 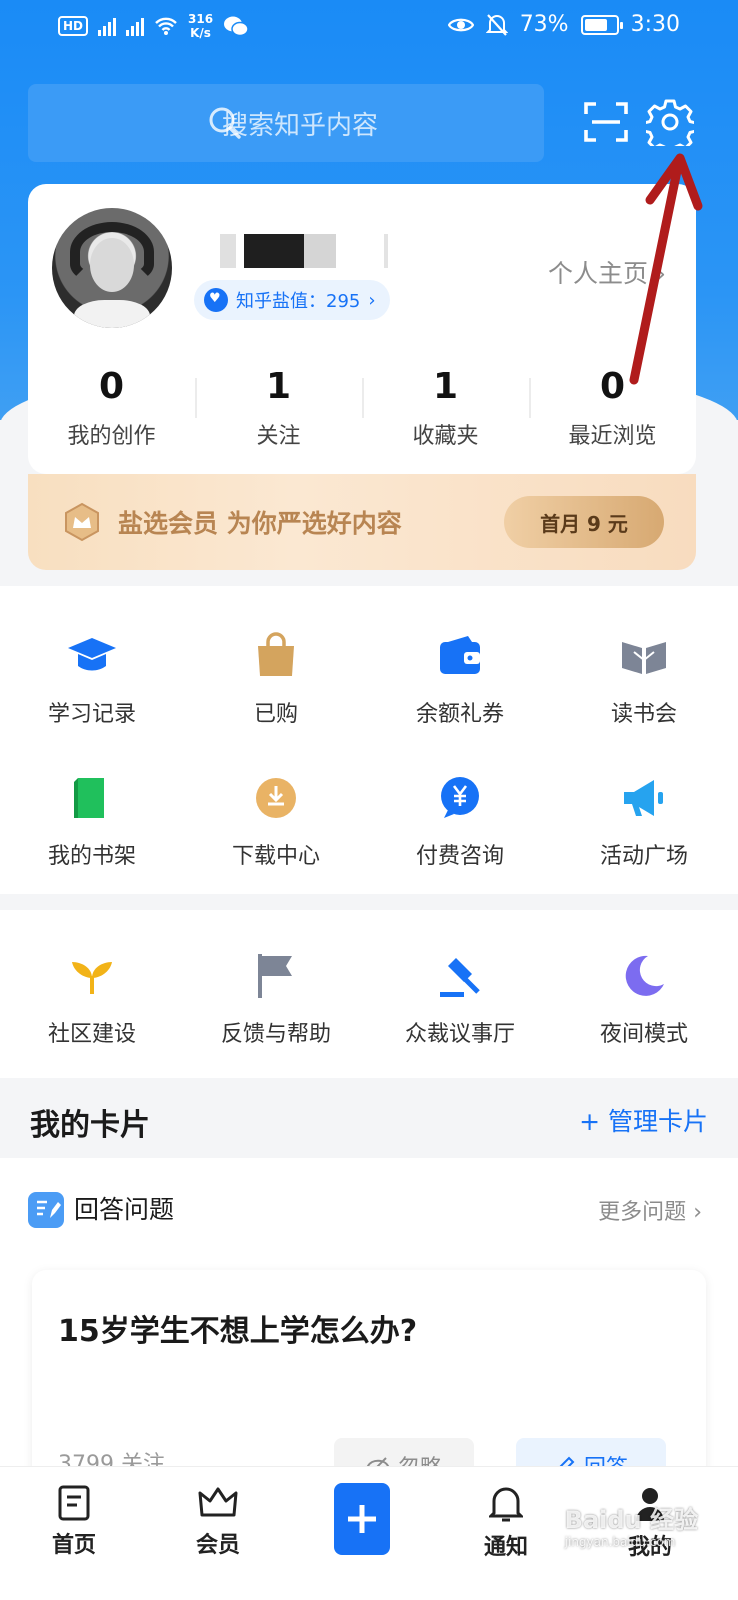 I want to click on search-placeholder: 搜索知乎内容, so click(x=300, y=125).